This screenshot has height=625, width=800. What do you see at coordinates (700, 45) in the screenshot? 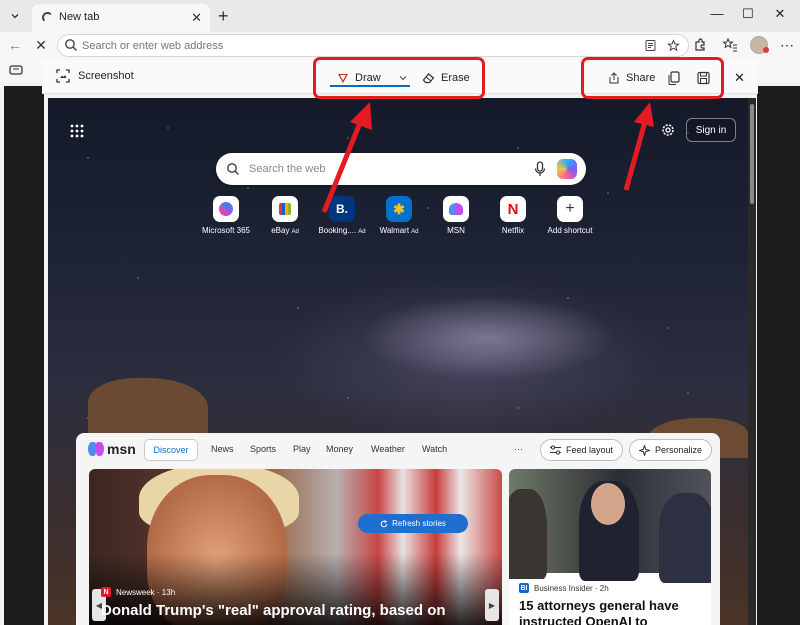
I see `extensions-icon` at bounding box center [700, 45].